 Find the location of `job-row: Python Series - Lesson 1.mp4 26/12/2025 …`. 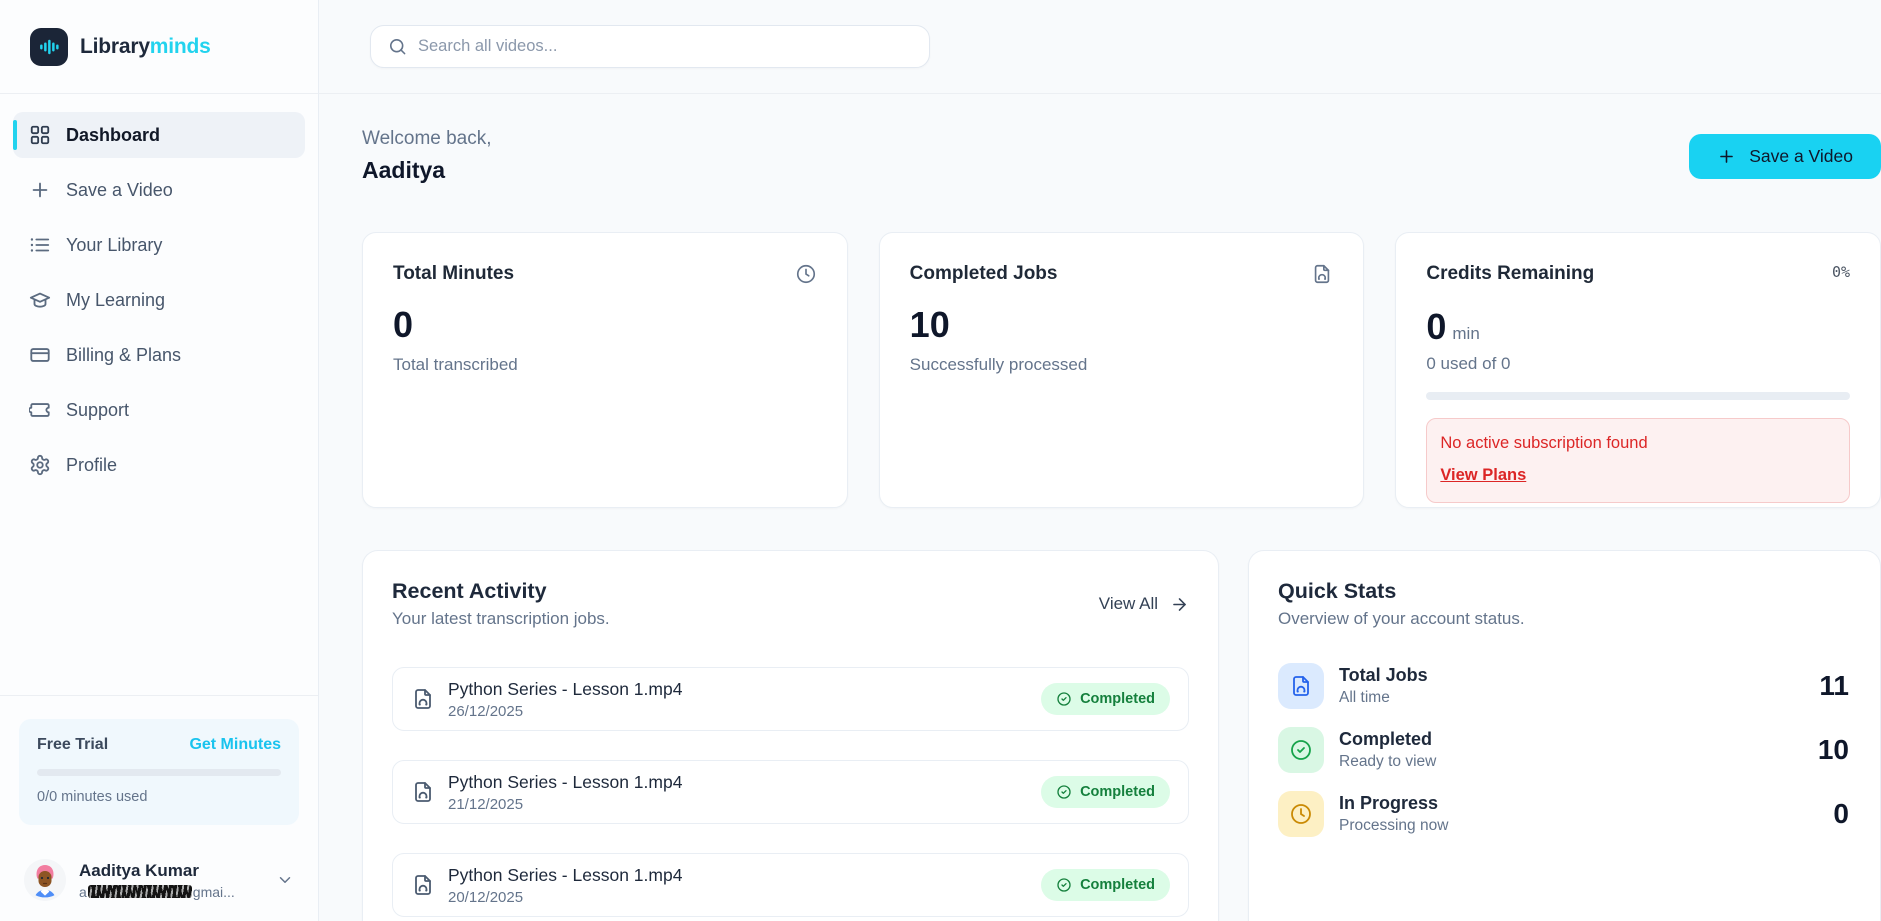

job-row: Python Series - Lesson 1.mp4 26/12/2025 … is located at coordinates (790, 699).